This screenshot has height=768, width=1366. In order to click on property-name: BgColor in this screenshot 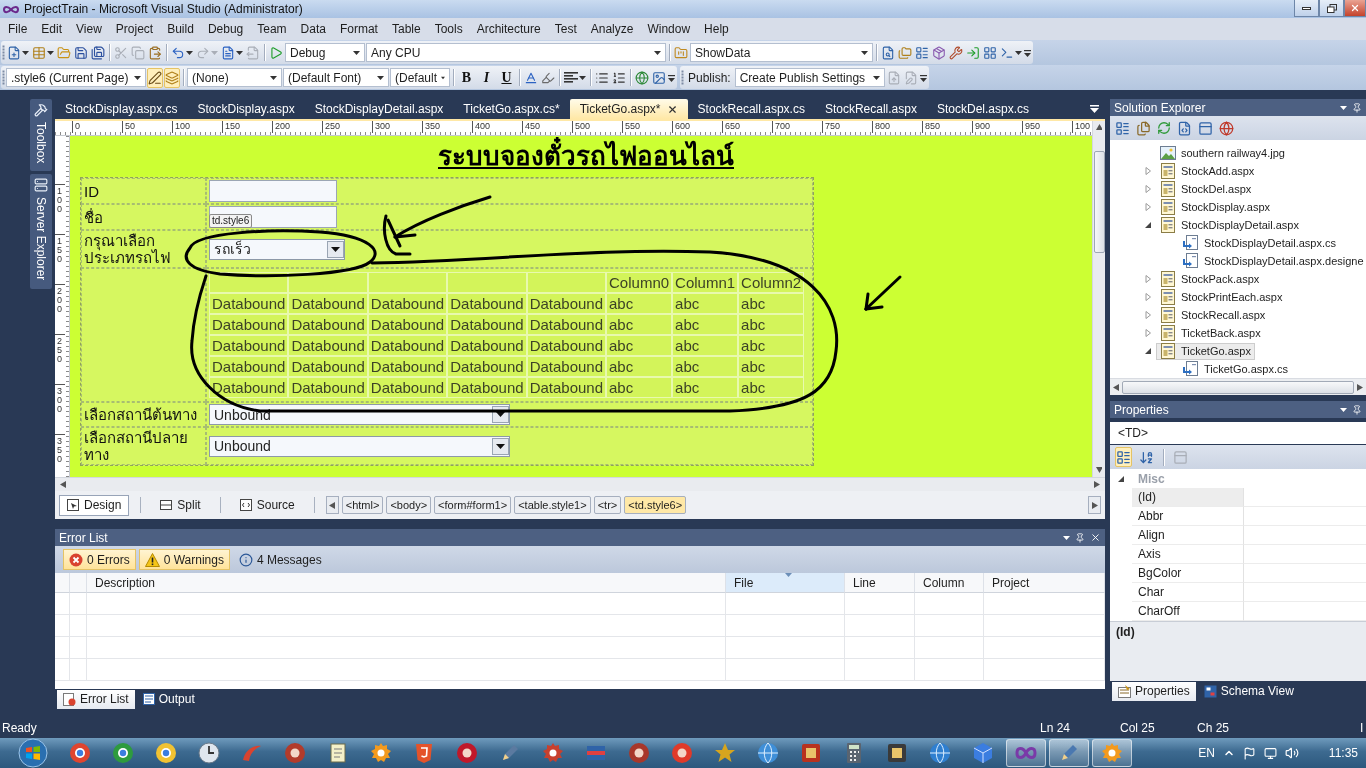, I will do `click(1188, 573)`.